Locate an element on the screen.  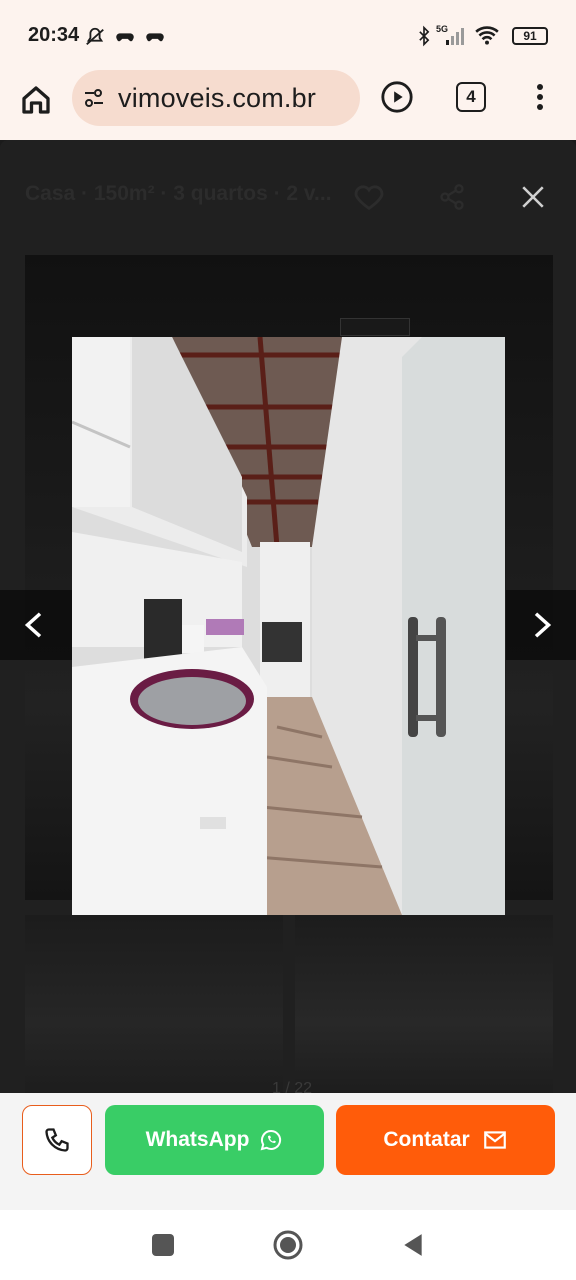
contact-label: Contatar is located at coordinates (426, 1139).